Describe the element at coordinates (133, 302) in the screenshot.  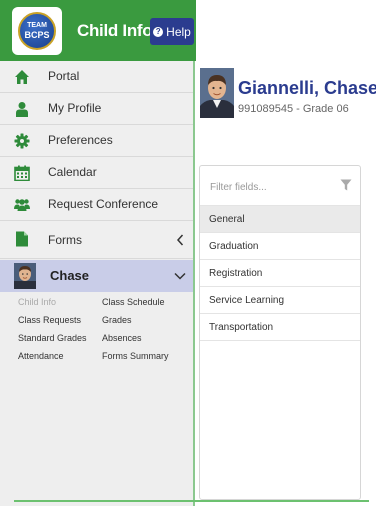
I see `link-class-schedule: Class Schedule` at that location.